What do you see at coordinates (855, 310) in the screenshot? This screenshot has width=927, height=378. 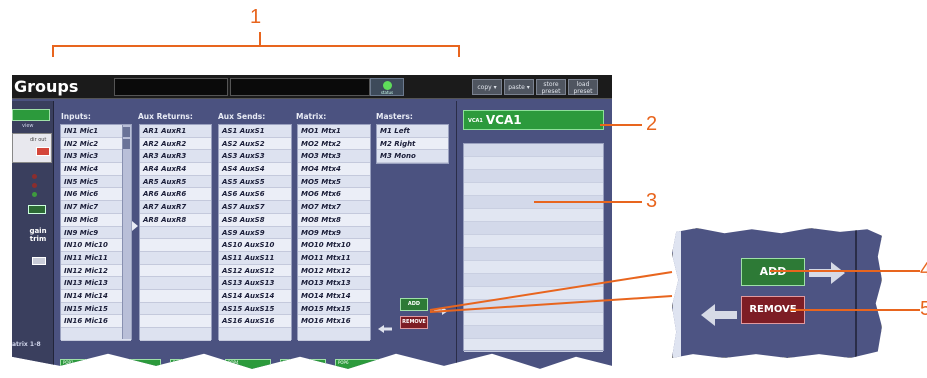 I see `callout-5-line` at bounding box center [855, 310].